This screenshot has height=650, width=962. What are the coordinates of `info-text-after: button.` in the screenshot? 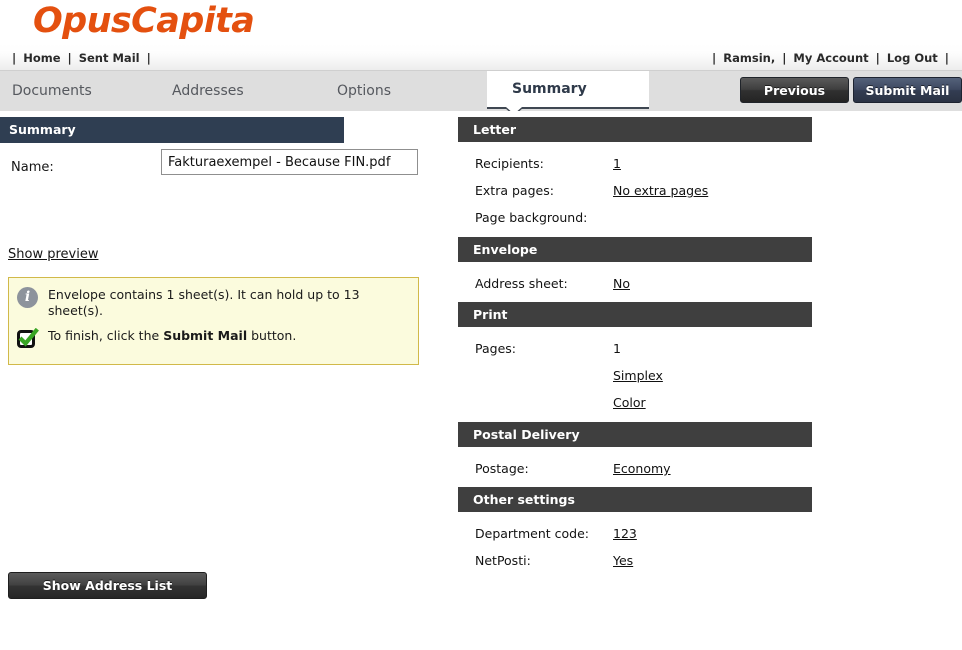 It's located at (272, 335).